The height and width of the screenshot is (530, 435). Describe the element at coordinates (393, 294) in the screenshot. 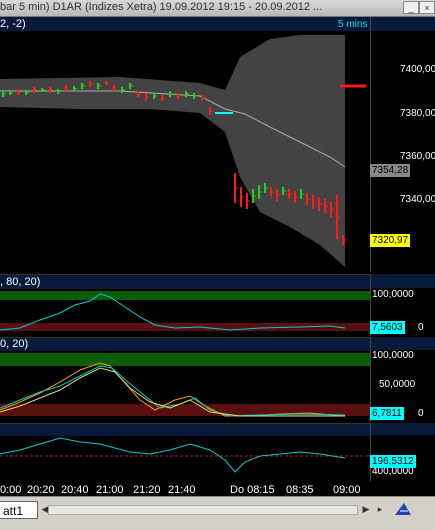

I see `osc1-label-100: 100,0000` at that location.